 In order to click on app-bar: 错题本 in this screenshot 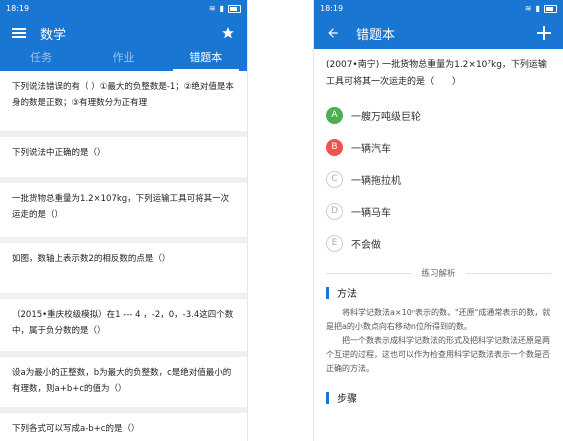, I will do `click(438, 33)`.